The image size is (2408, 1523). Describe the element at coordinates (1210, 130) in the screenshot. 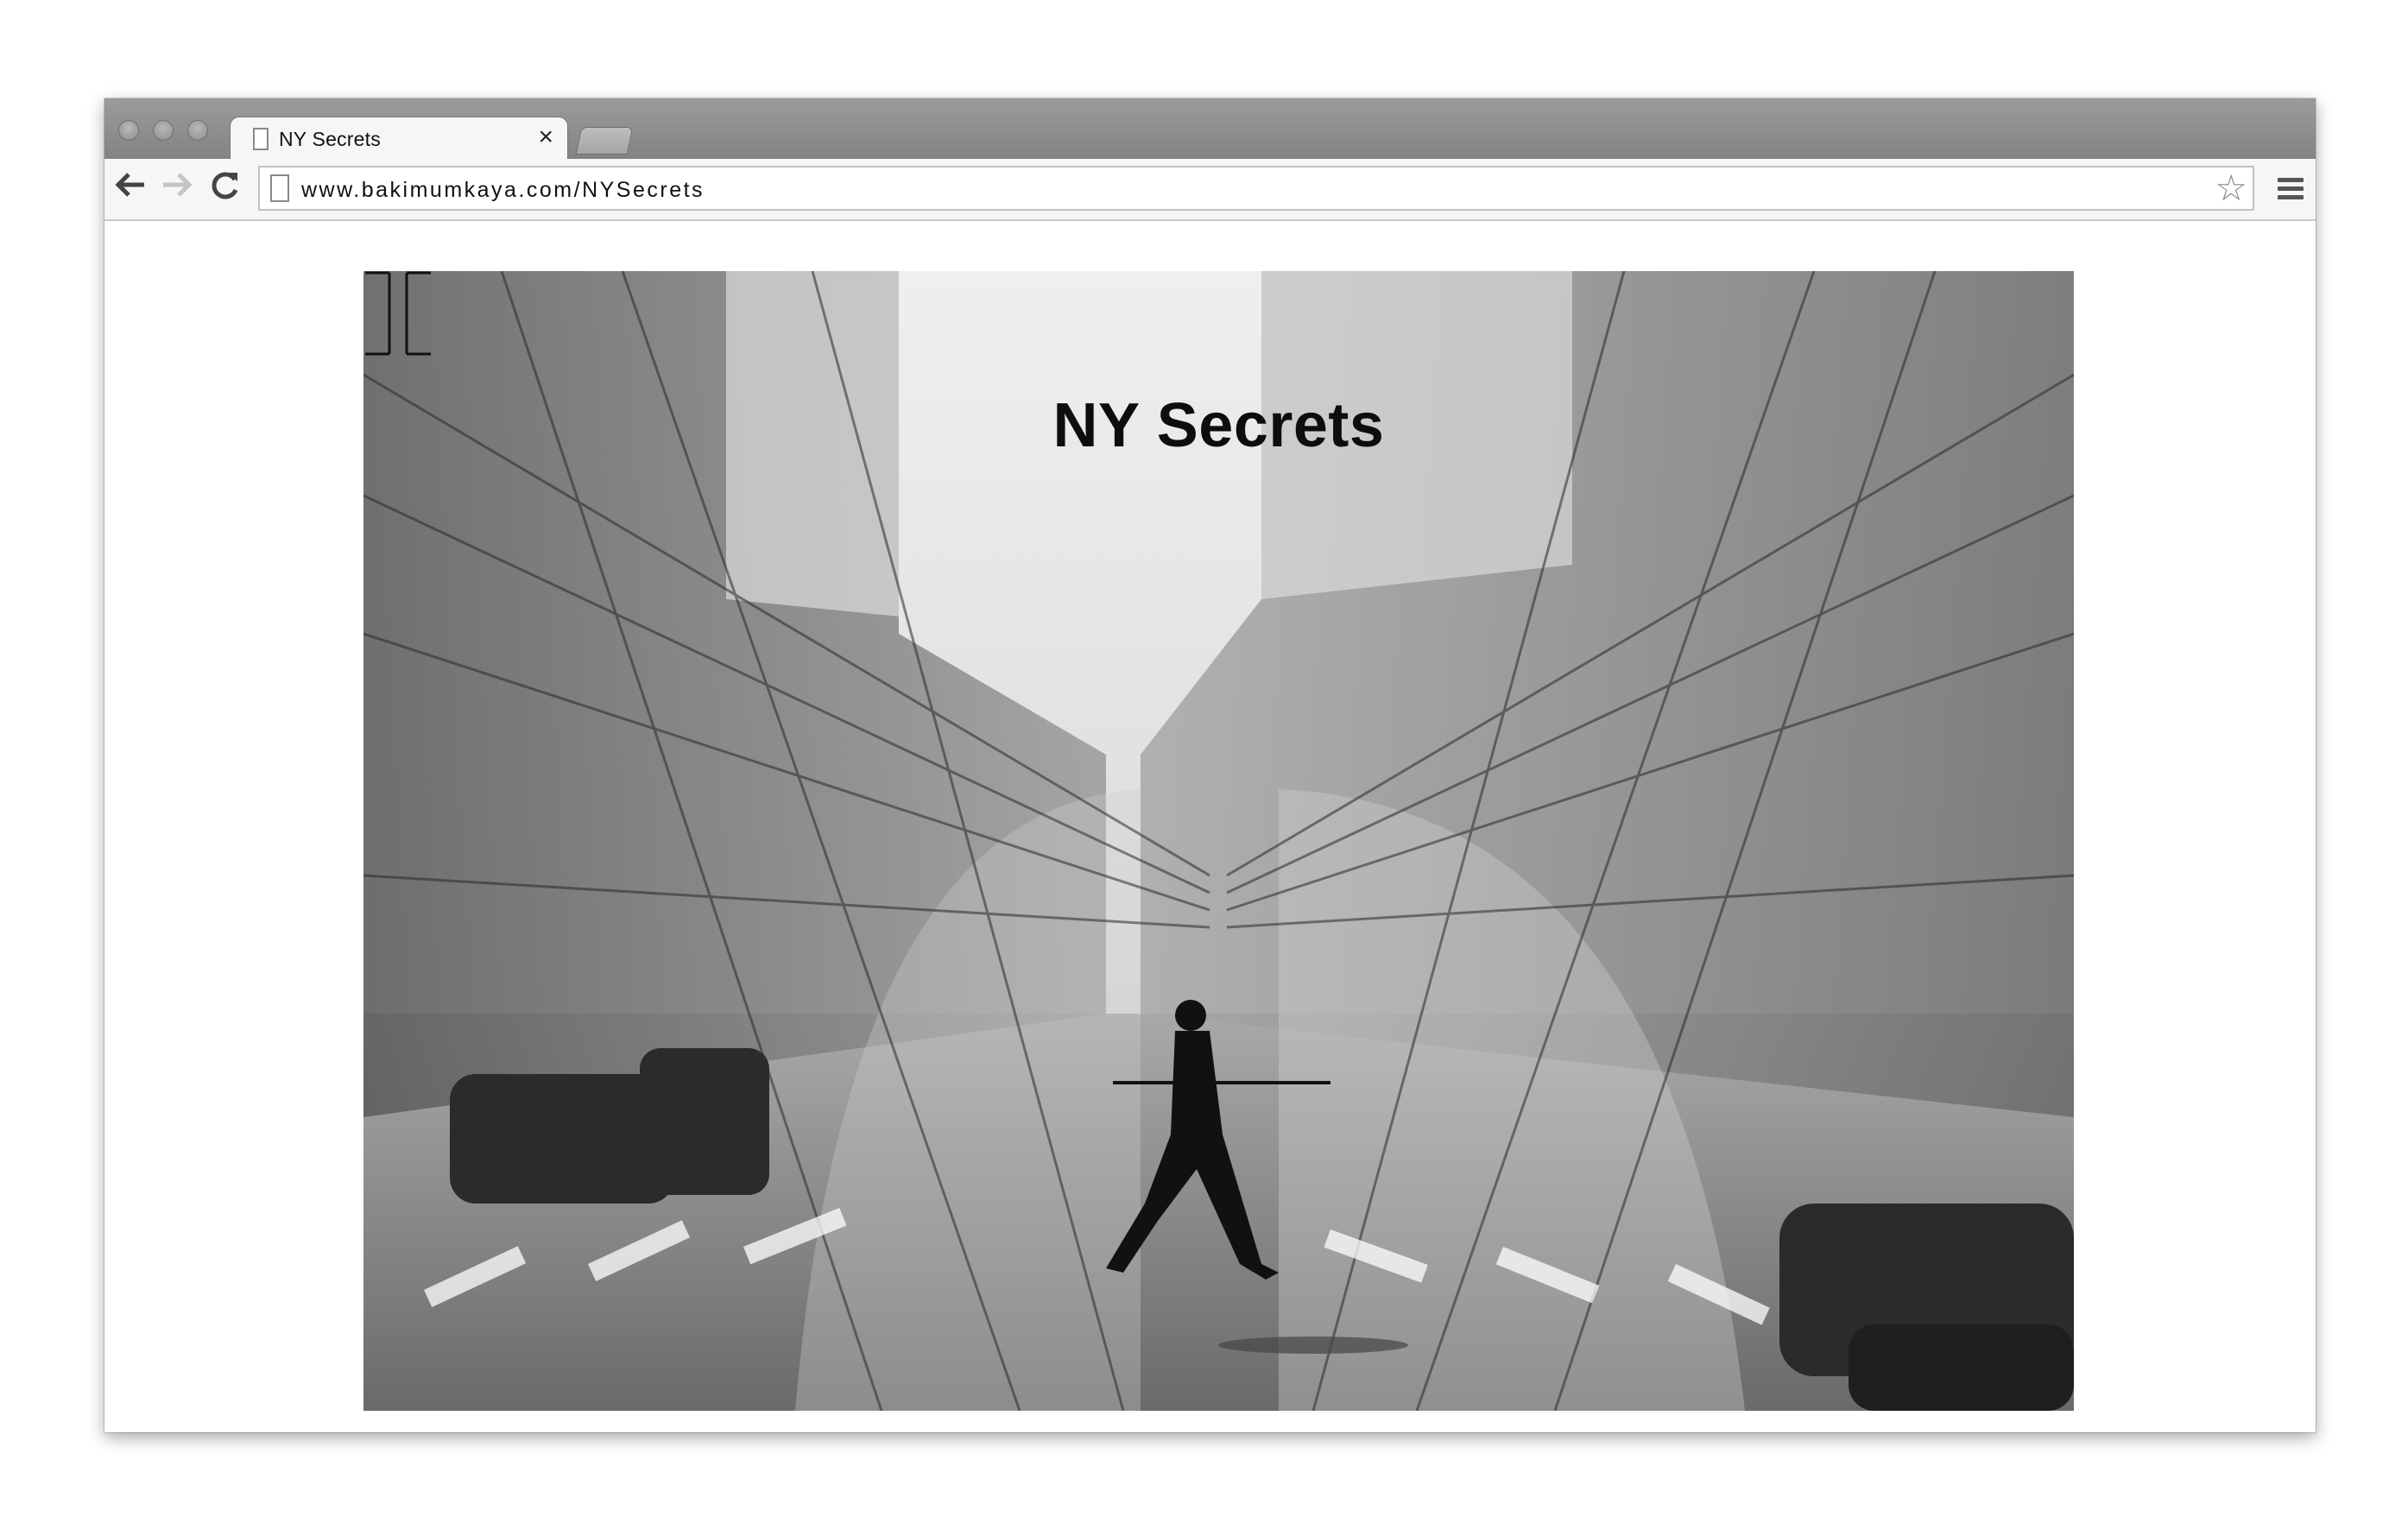

I see `title-bar: NY Secrets ×` at that location.